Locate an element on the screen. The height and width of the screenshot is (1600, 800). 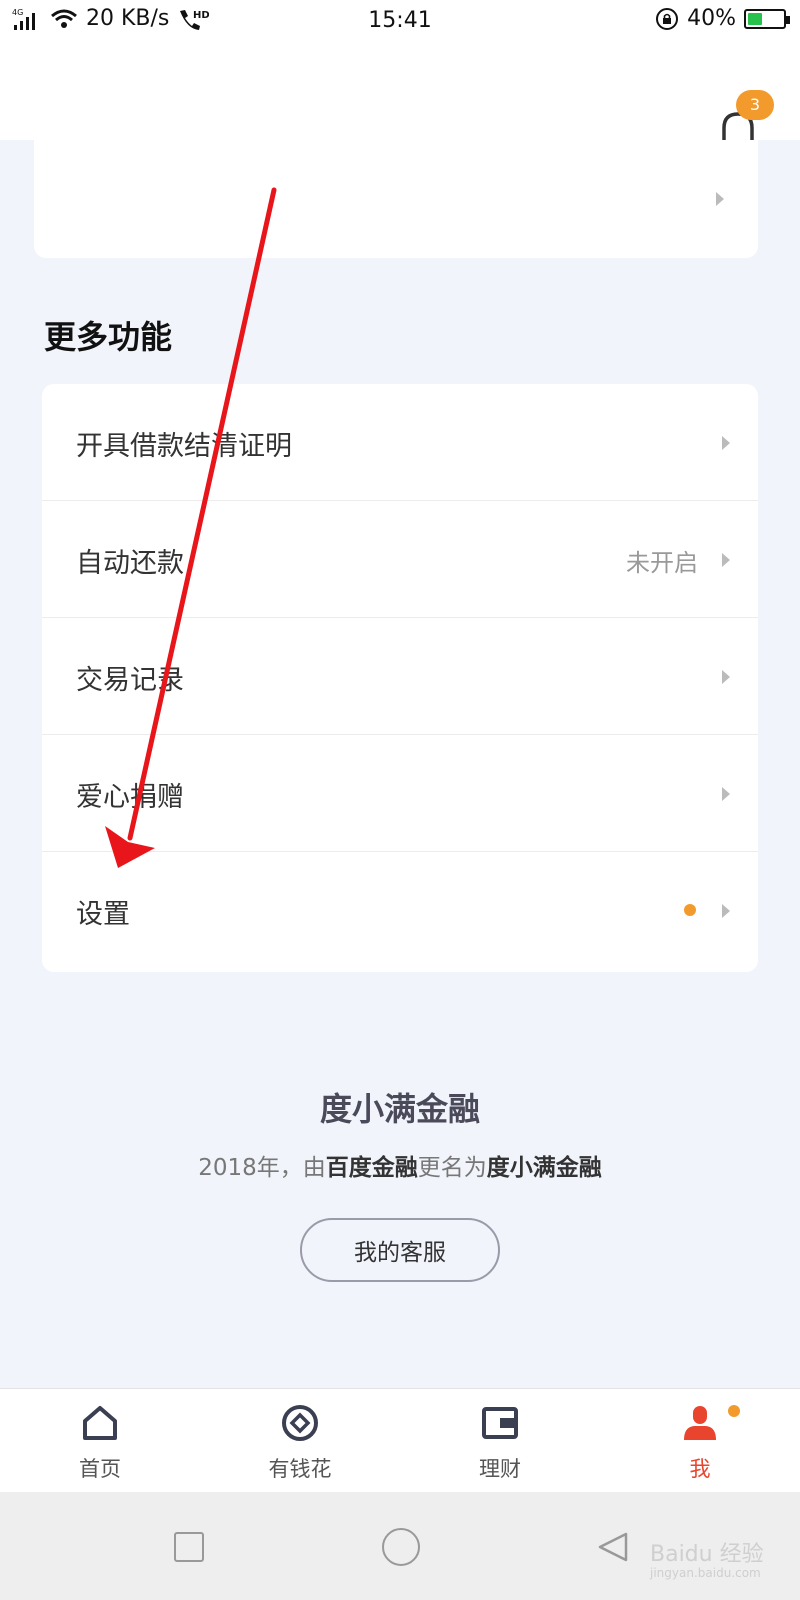
tab-youqianhua: 有钱花 is located at coordinates (300, 1441).